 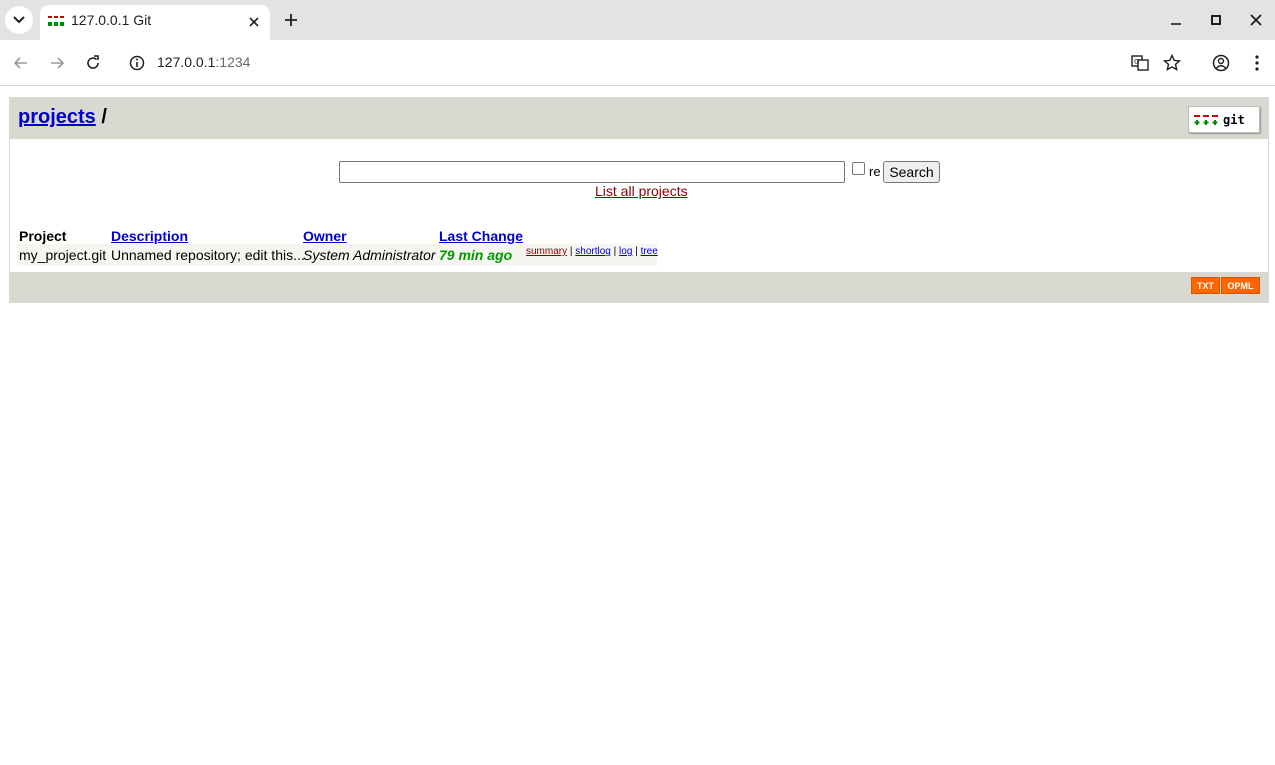 I want to click on shortlog-link: shortlog, so click(x=593, y=251).